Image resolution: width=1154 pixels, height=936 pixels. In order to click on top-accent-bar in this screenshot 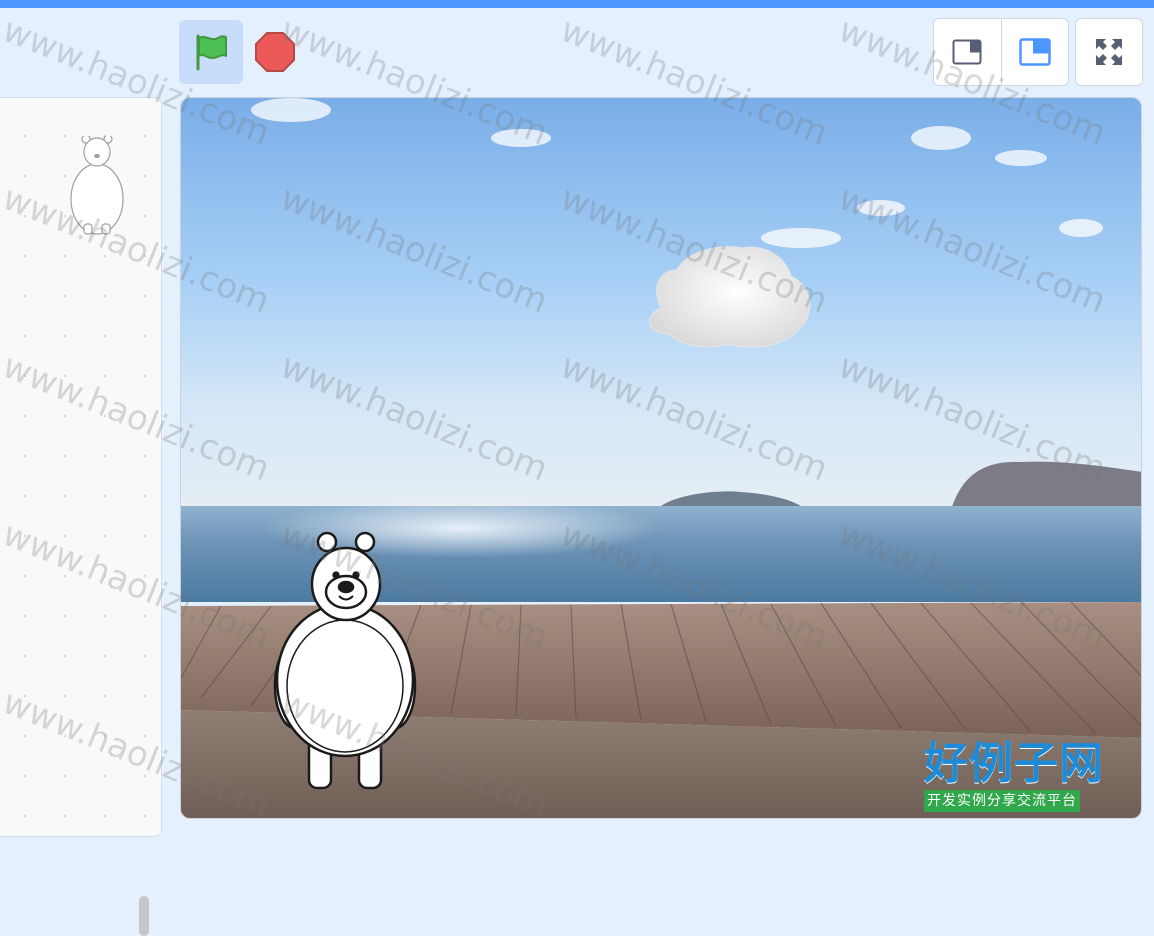, I will do `click(577, 4)`.